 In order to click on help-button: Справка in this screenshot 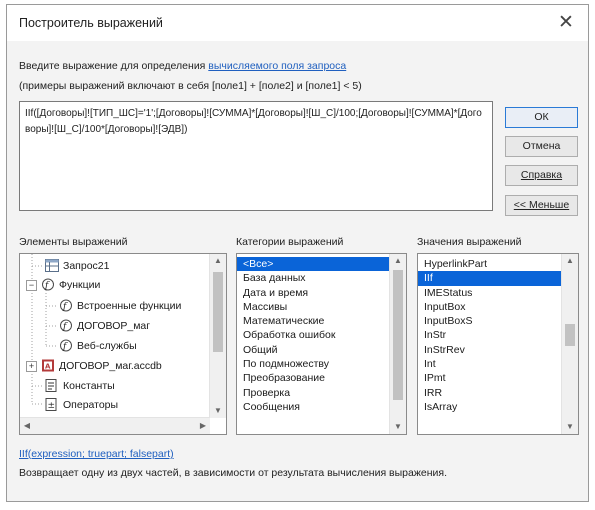, I will do `click(541, 175)`.